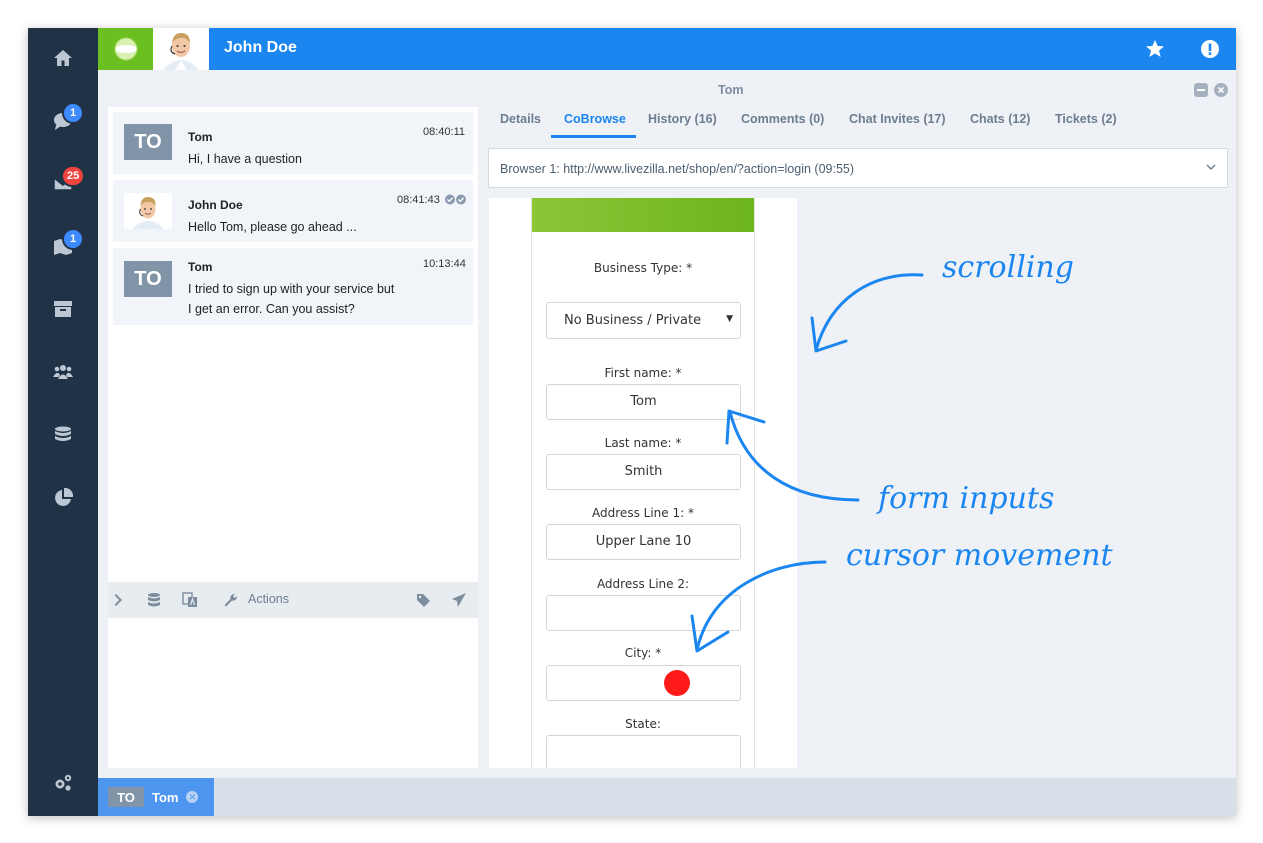  I want to click on alert-icon, so click(1210, 49).